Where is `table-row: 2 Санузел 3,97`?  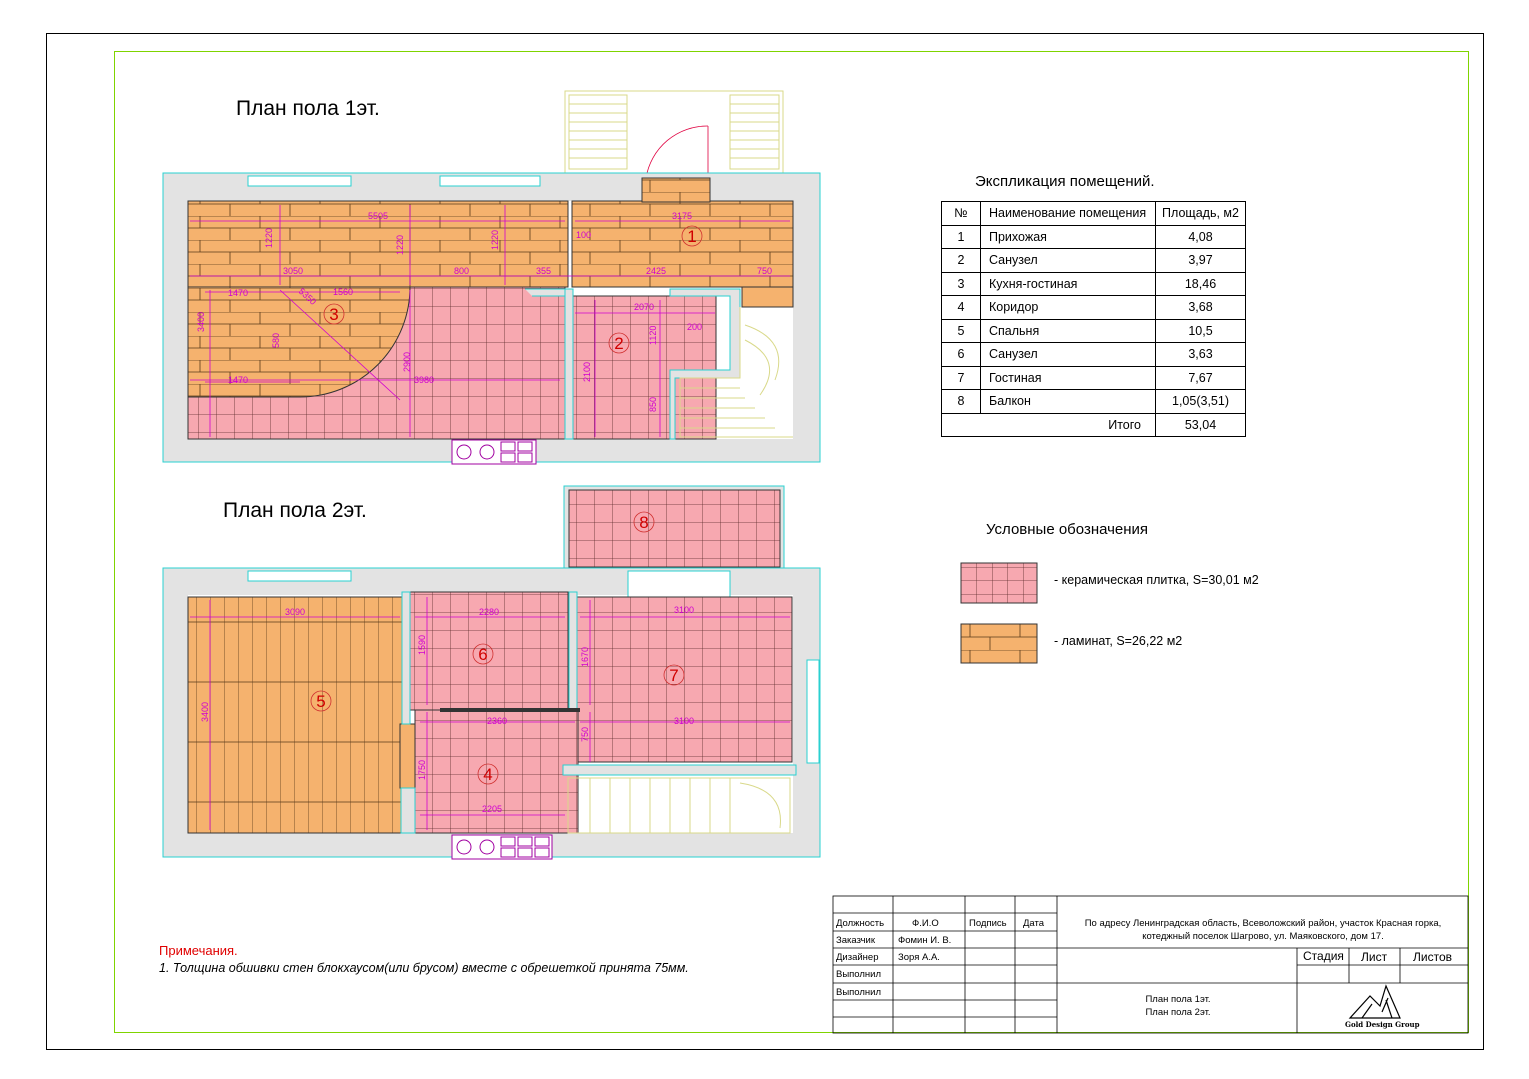
table-row: 2 Санузел 3,97 is located at coordinates (1093, 260).